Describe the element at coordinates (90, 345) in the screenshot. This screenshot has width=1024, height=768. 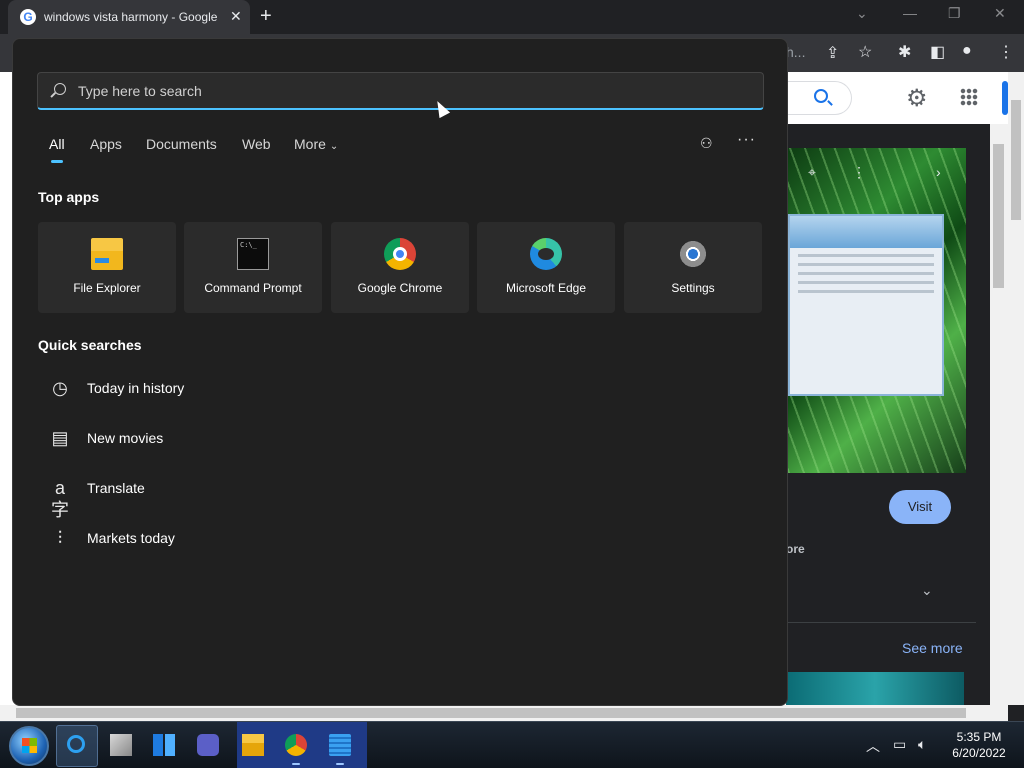
I see `quick-searches-heading: Quick searches` at that location.